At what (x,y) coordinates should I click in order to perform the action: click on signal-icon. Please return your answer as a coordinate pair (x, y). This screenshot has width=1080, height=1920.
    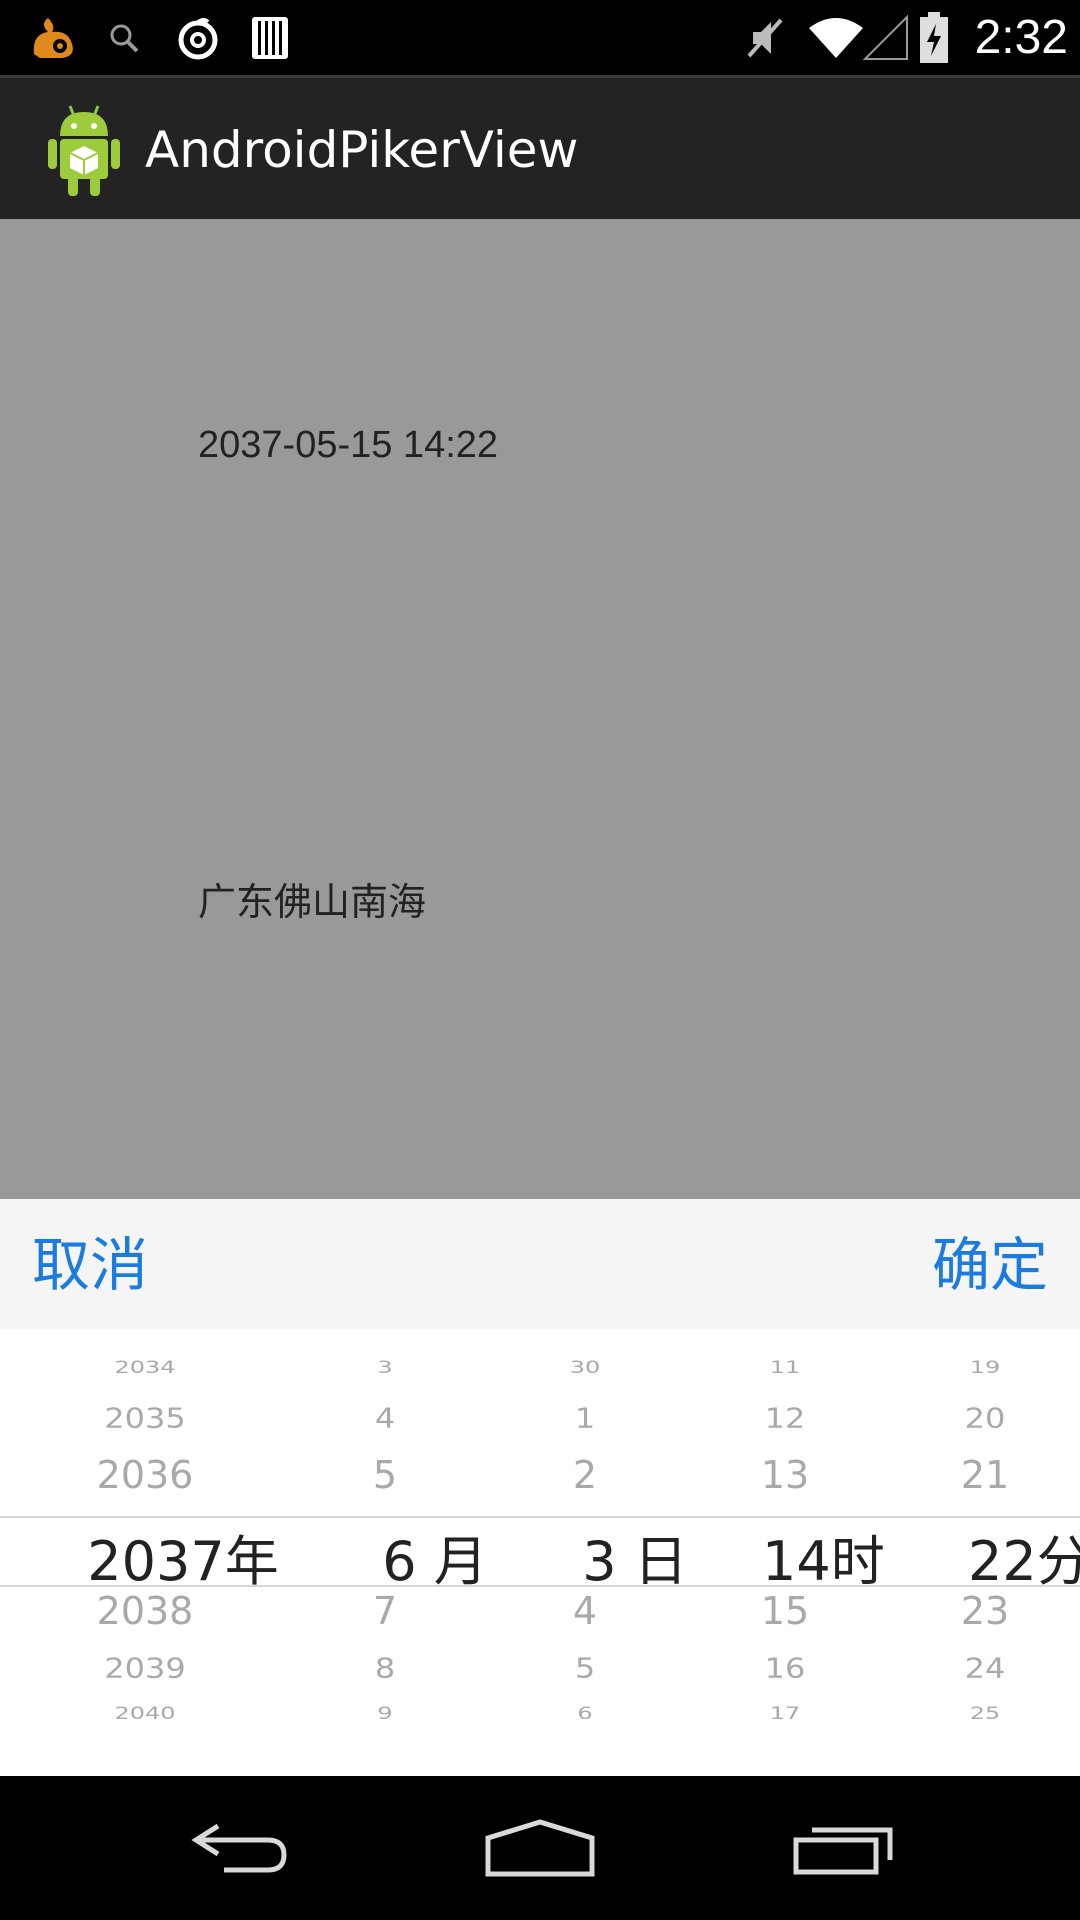
    Looking at the image, I should click on (886, 37).